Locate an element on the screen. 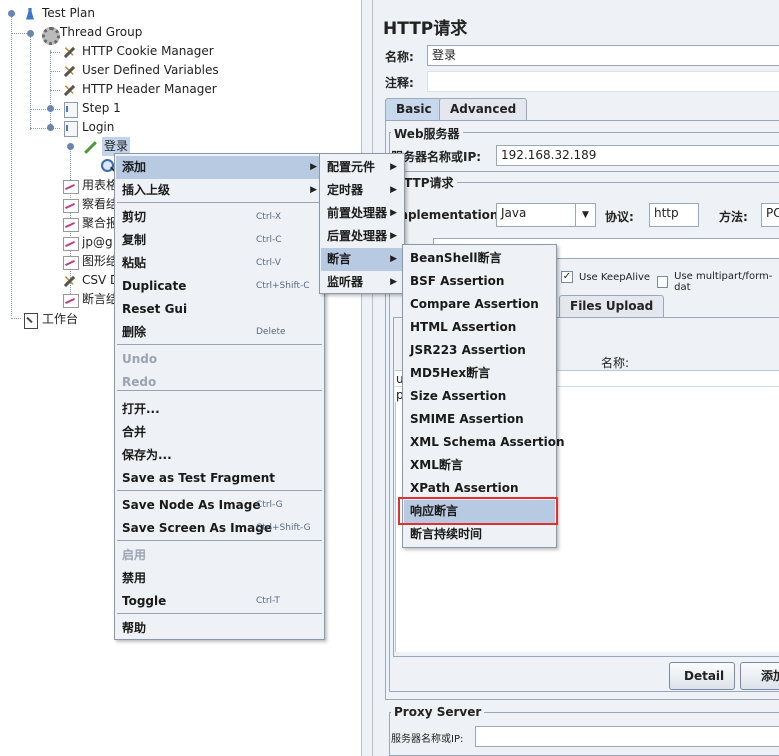 The height and width of the screenshot is (756, 779). context-menu-item: 合并 is located at coordinates (219, 432).